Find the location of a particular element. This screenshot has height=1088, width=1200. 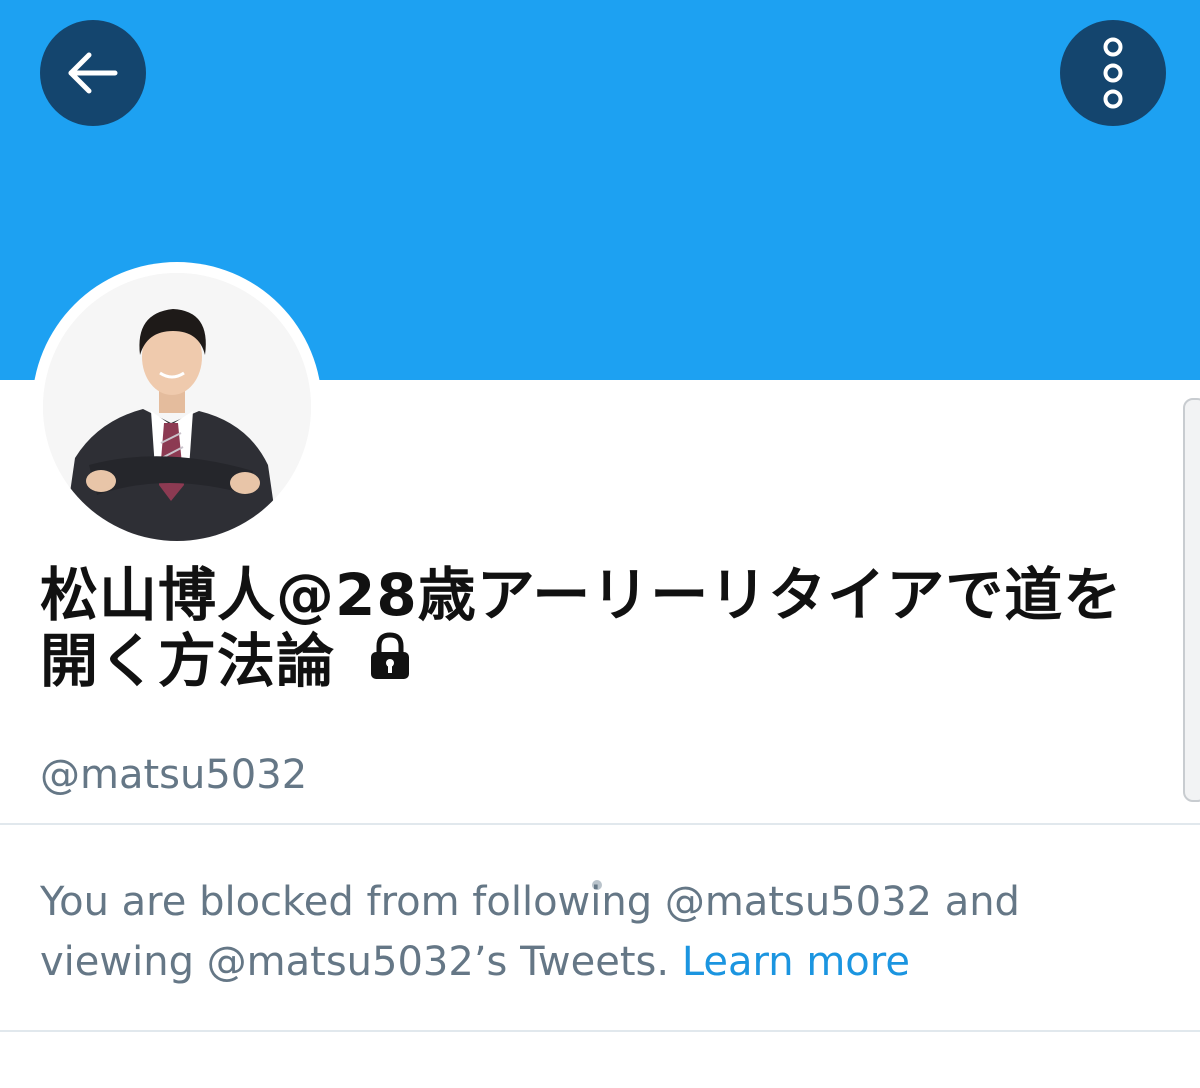

avatar-photo is located at coordinates (177, 407).